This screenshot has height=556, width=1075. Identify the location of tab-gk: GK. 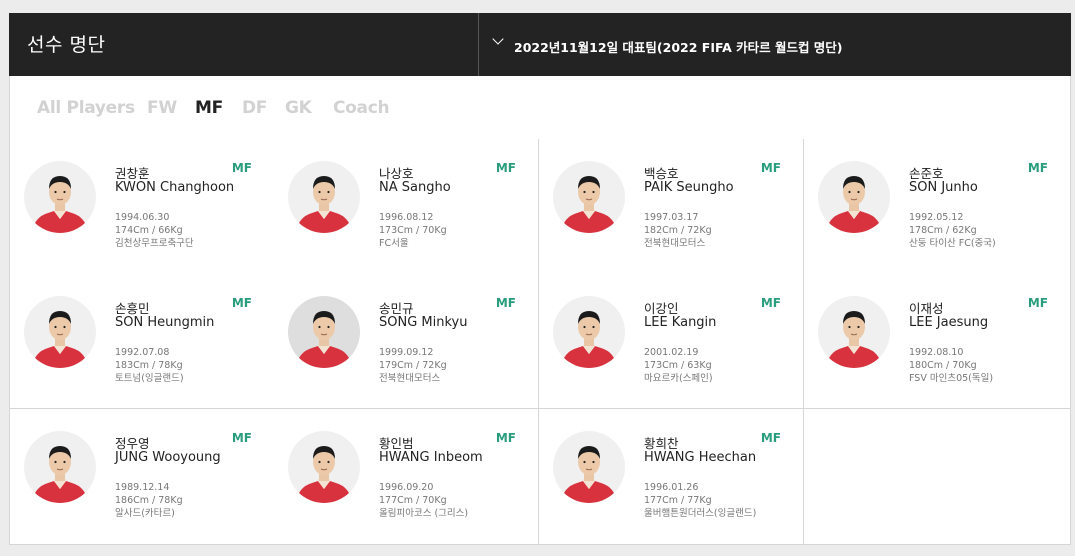
(298, 108).